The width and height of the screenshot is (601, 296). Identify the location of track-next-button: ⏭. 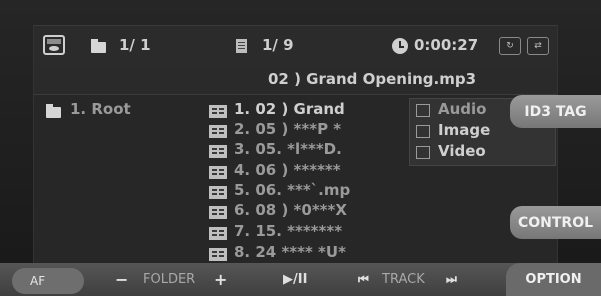
(451, 279).